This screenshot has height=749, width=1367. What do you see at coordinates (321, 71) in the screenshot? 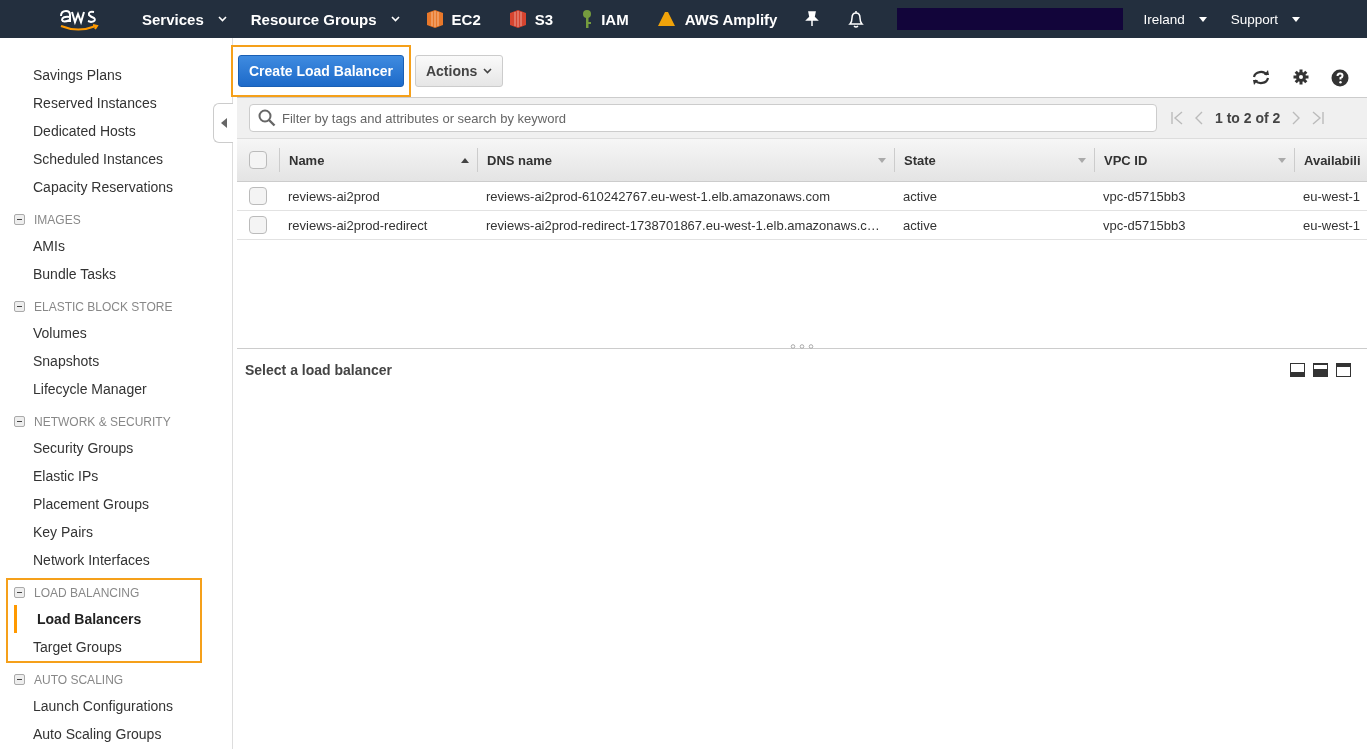
I see `create-load-balancer-button: Create Load Balancer` at bounding box center [321, 71].